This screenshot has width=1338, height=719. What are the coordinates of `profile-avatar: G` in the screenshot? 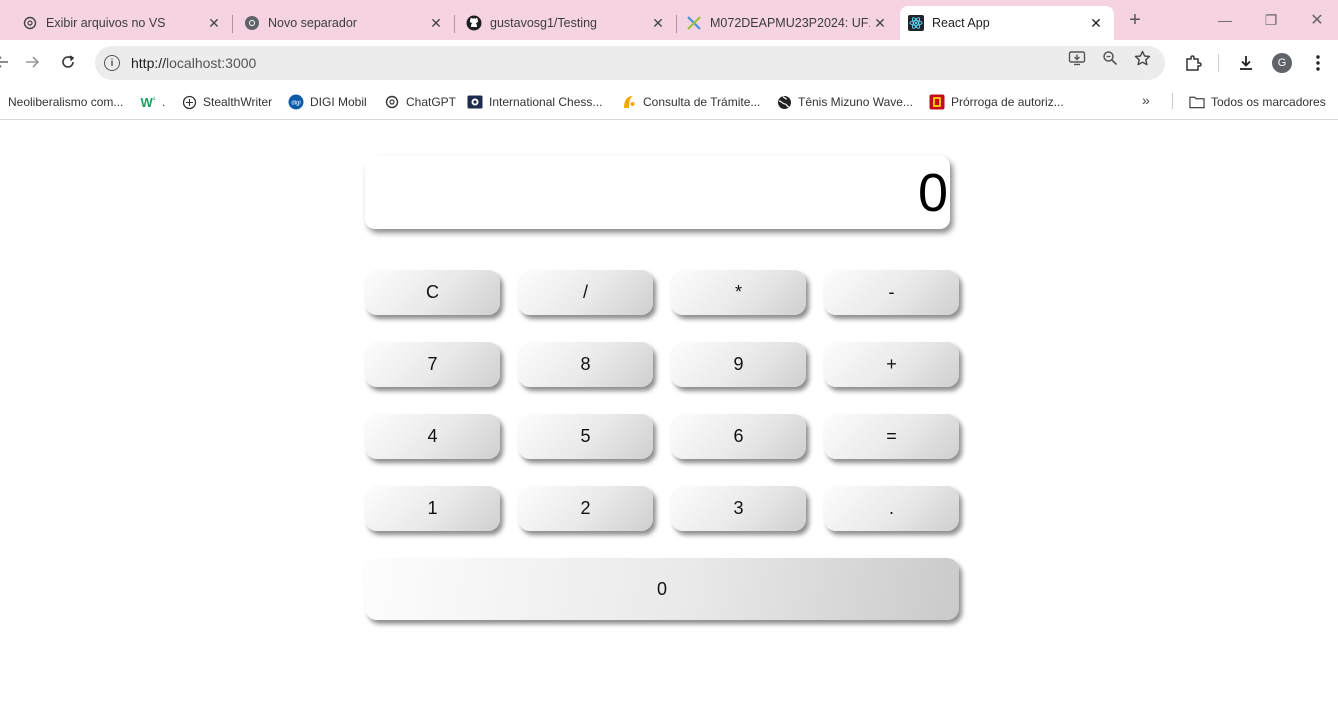 It's located at (1282, 63).